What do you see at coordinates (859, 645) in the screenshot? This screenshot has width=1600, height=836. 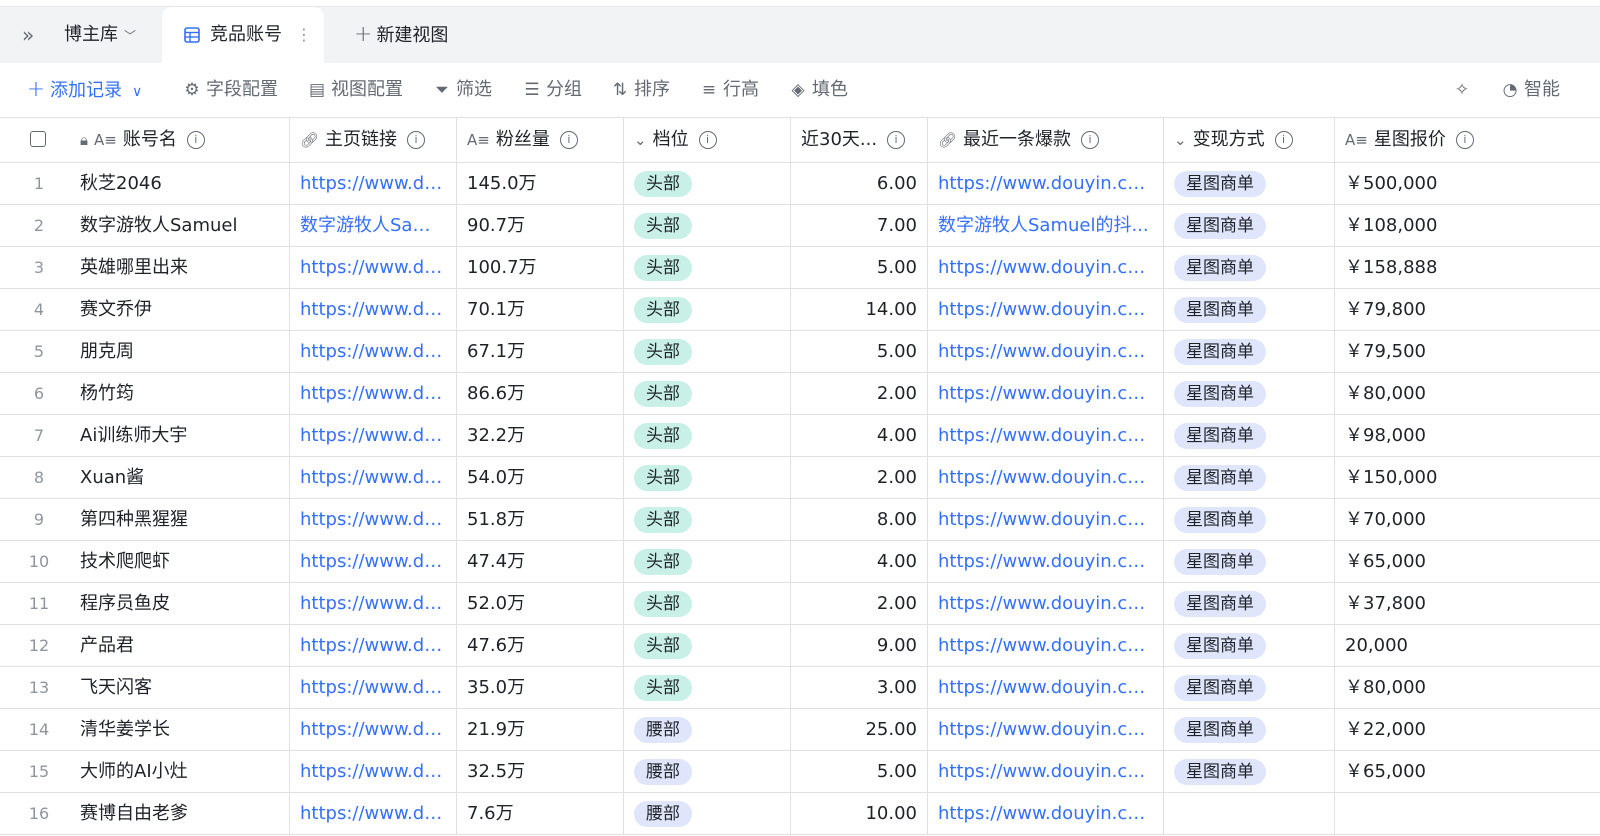 I see `last30-cell: 9.00` at bounding box center [859, 645].